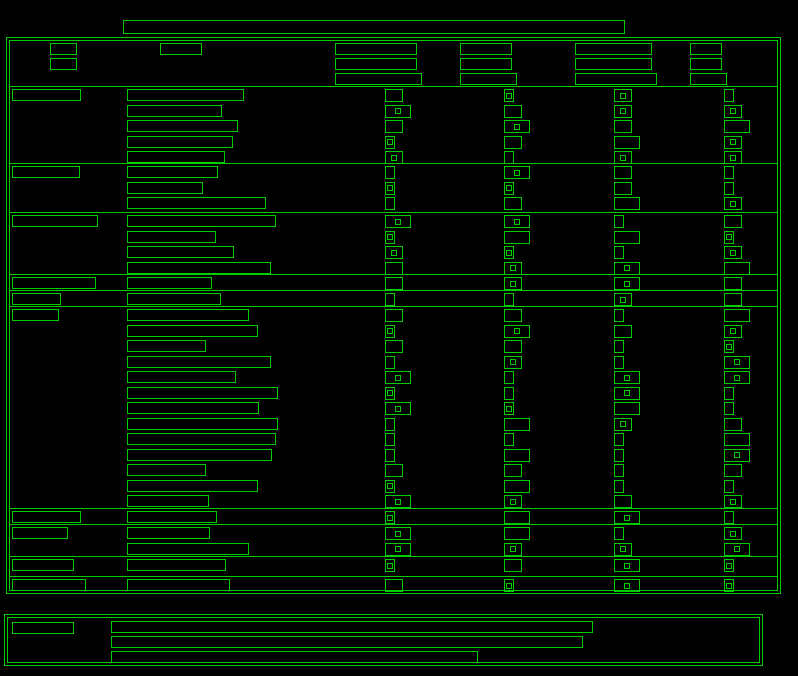 This screenshot has width=798, height=676. What do you see at coordinates (383, 640) in the screenshot?
I see `notes-inner` at bounding box center [383, 640].